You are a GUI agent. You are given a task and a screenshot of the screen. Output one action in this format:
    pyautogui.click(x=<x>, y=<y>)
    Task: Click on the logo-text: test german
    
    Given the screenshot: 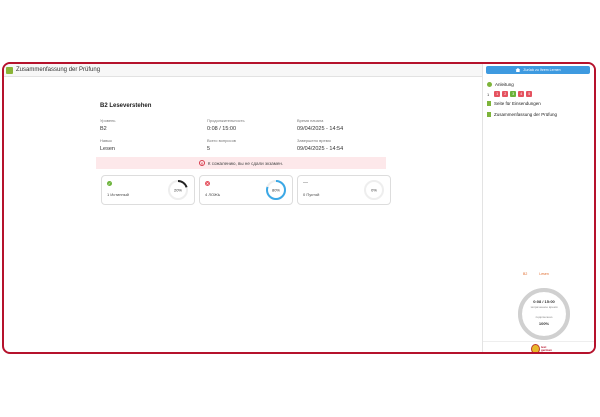 What is the action you would take?
    pyautogui.click(x=546, y=348)
    